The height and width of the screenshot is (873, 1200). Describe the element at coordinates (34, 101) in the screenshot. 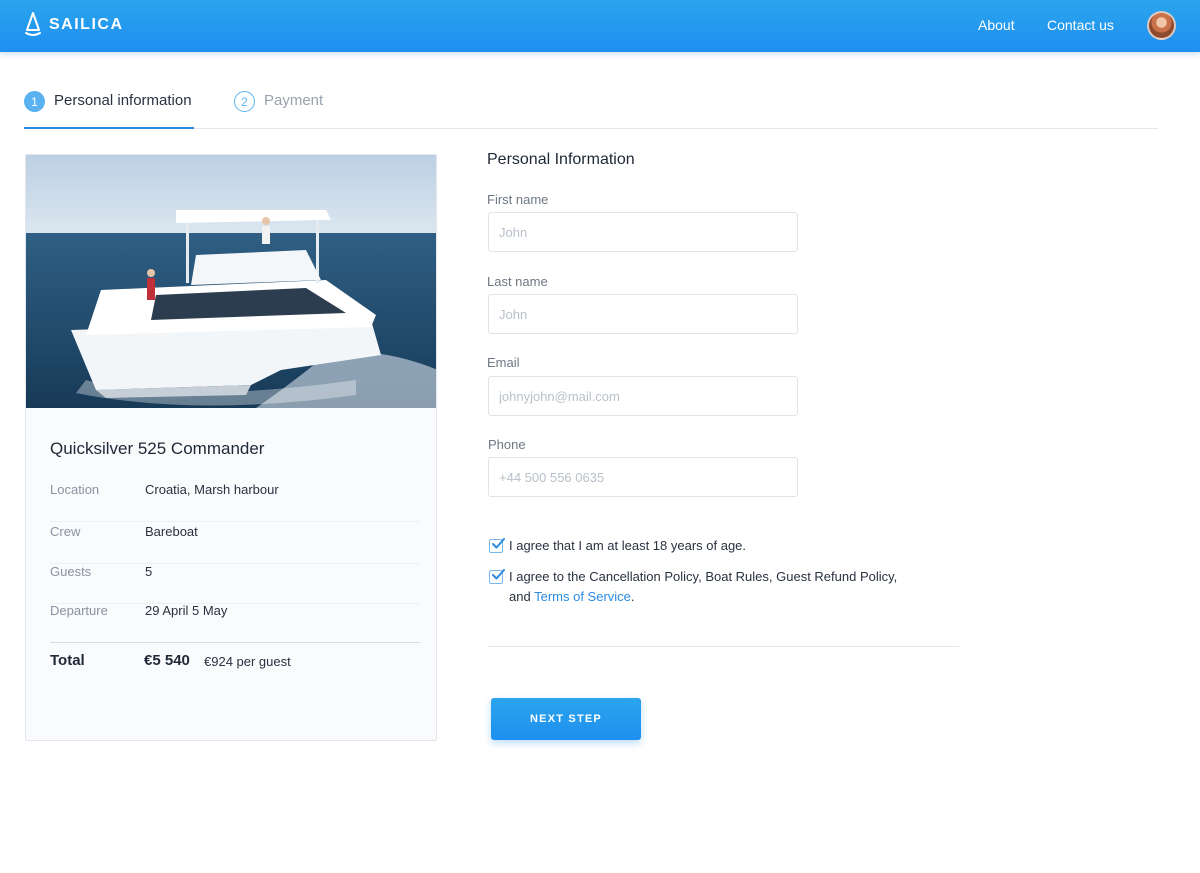

I see `step-number-badge: 1` at that location.